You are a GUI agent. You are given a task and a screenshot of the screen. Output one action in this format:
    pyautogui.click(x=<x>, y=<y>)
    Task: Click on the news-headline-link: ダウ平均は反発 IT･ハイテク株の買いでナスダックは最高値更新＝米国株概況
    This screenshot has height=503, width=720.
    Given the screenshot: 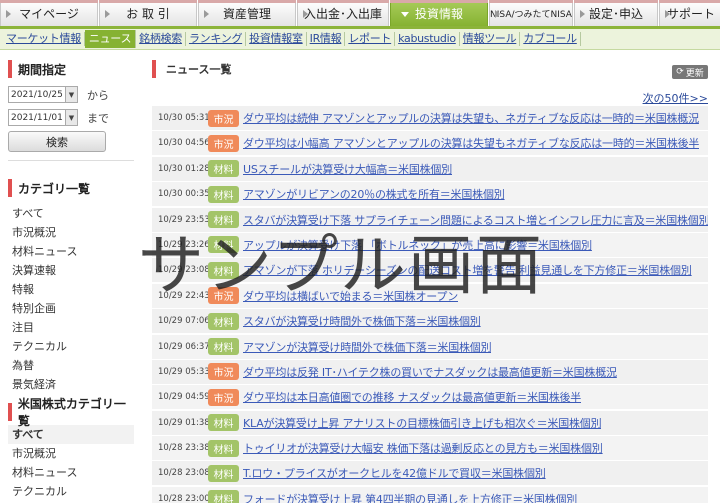 What is the action you would take?
    pyautogui.click(x=430, y=372)
    